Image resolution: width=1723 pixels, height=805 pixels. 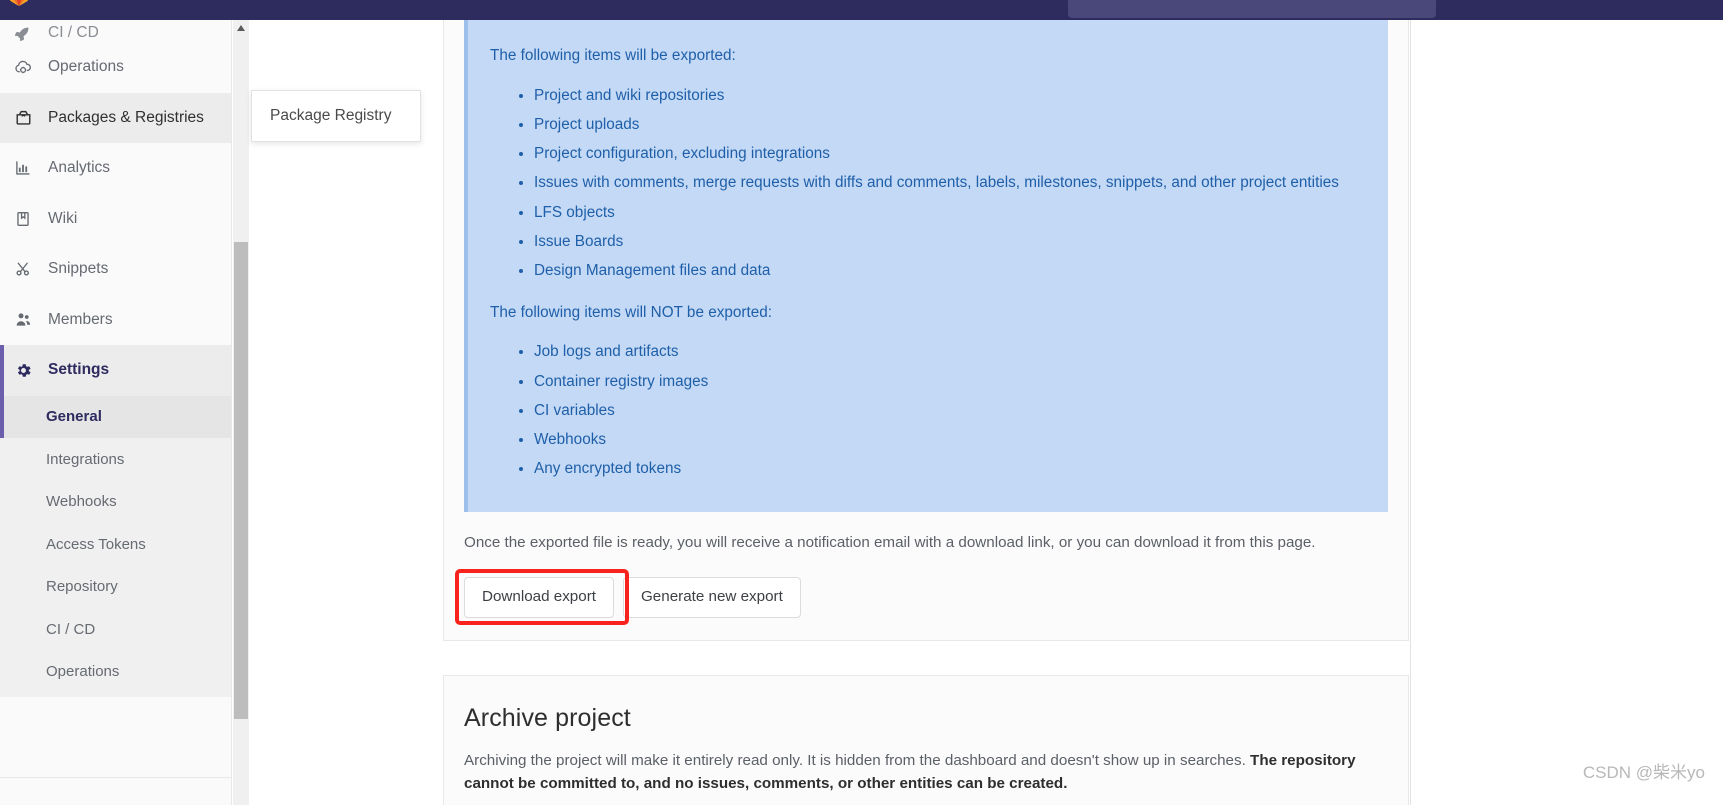 I want to click on export-button-row: Download export Generate new export, so click(x=921, y=597).